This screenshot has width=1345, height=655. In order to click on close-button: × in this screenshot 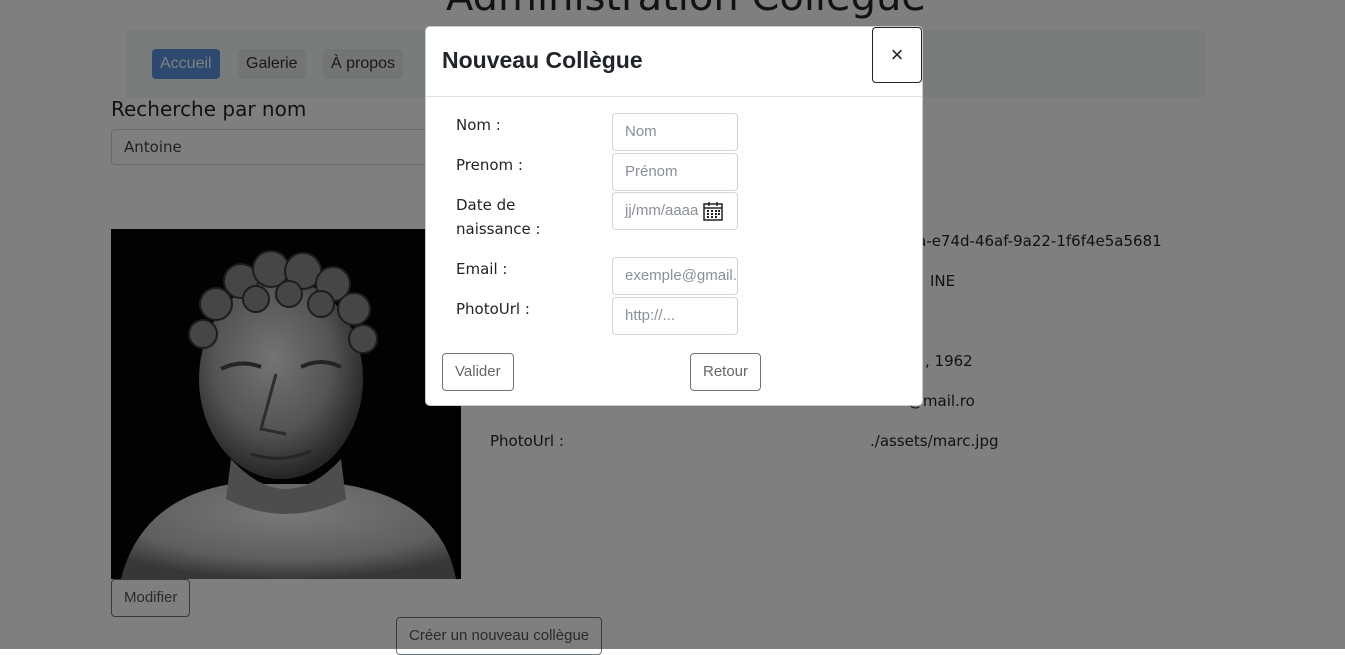, I will do `click(897, 55)`.